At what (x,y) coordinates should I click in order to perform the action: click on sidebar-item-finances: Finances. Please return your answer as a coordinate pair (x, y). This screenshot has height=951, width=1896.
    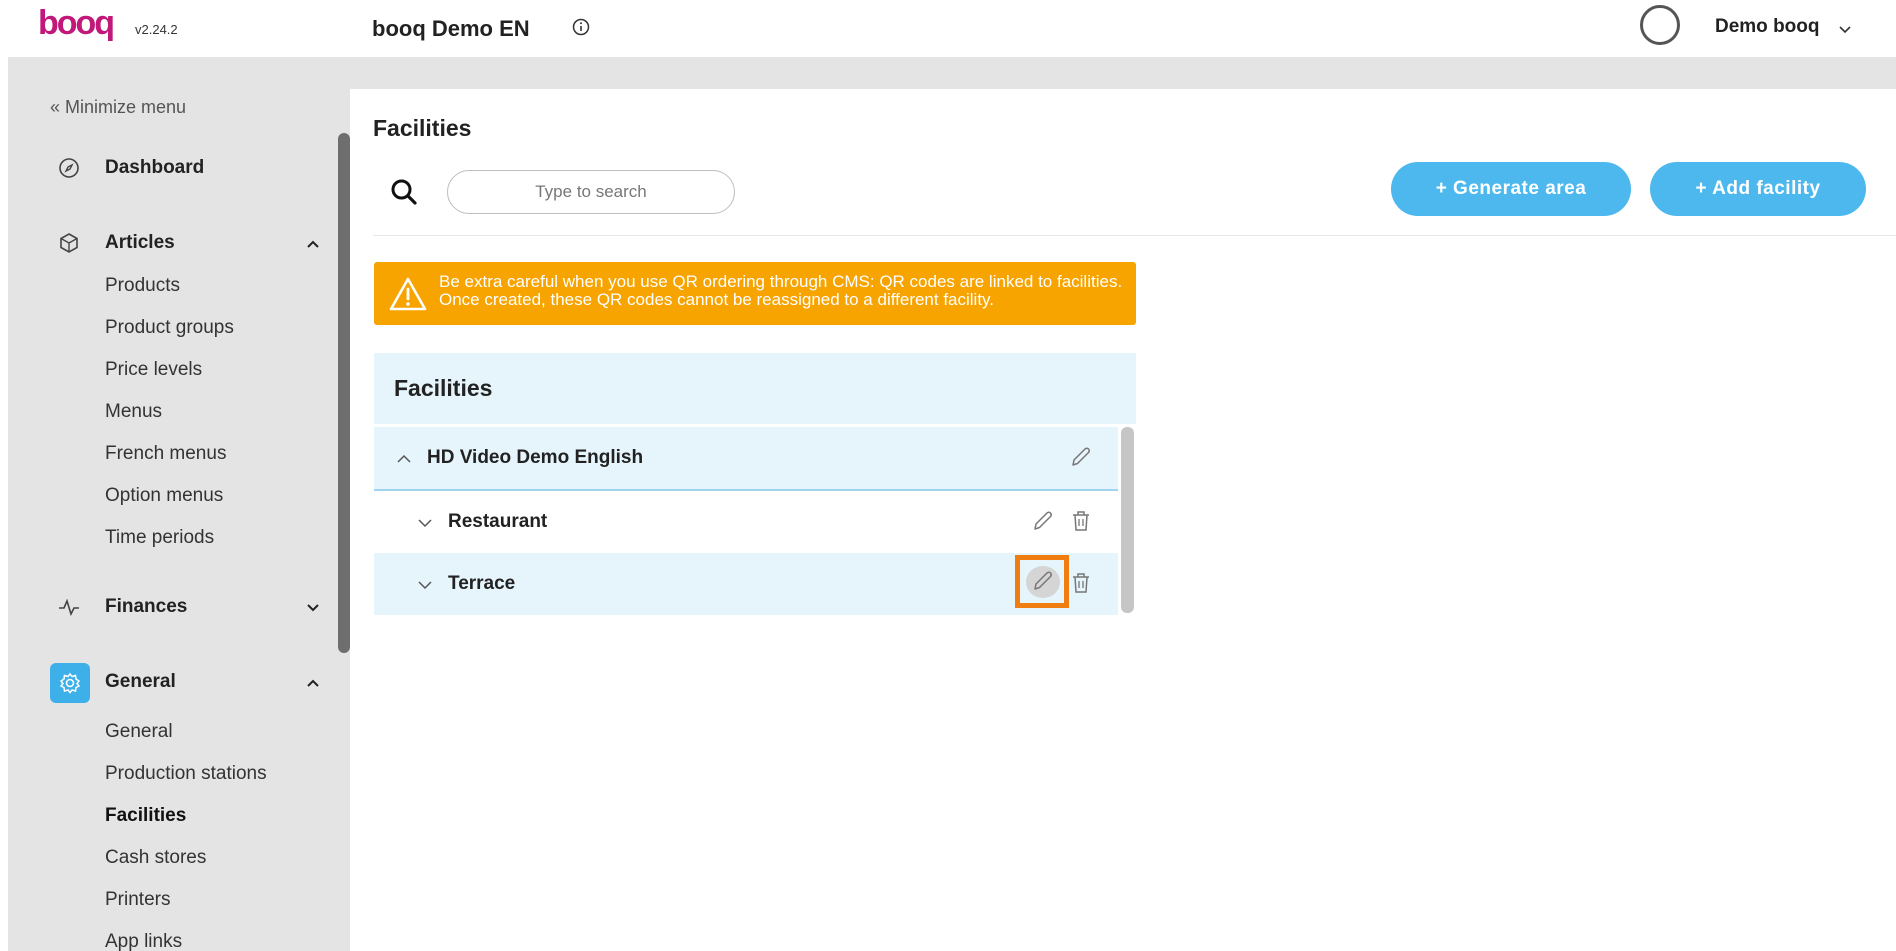
    Looking at the image, I should click on (173, 607).